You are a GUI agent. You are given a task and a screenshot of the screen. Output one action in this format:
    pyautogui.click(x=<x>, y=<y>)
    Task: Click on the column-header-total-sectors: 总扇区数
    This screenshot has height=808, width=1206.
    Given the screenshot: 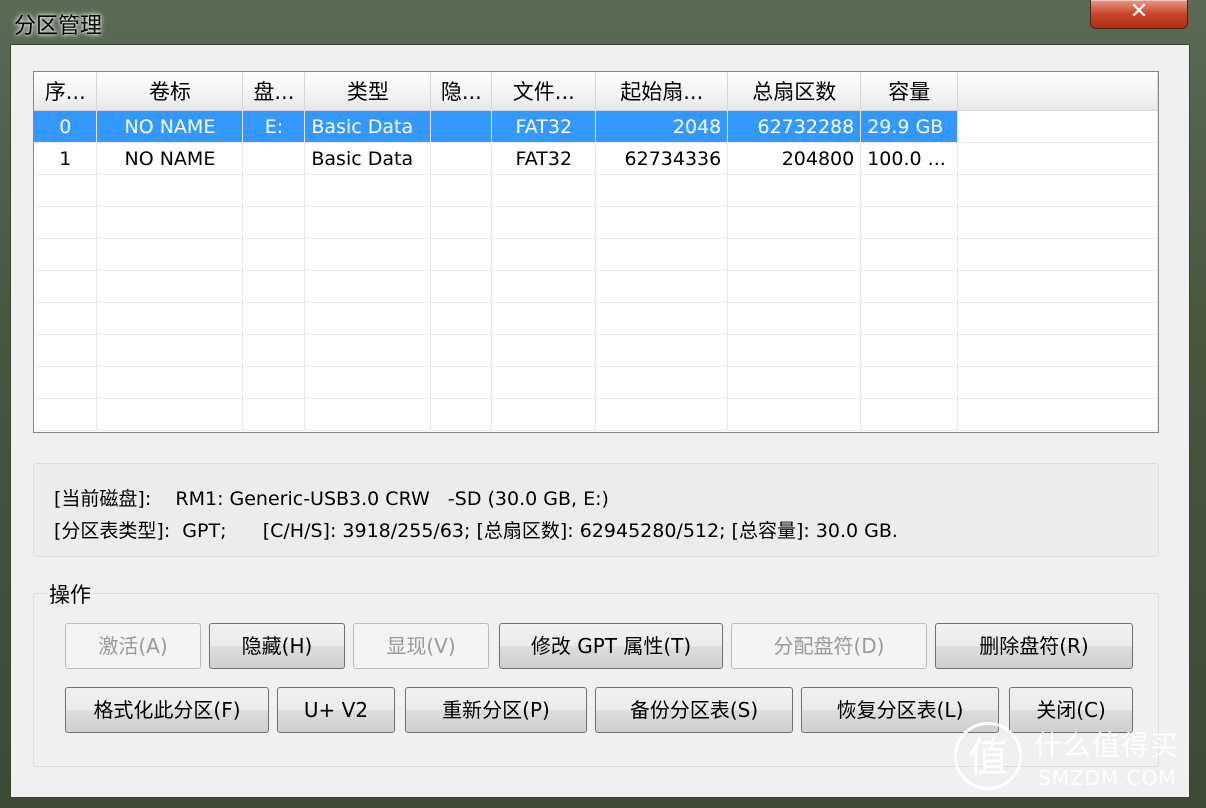 What is the action you would take?
    pyautogui.click(x=794, y=91)
    